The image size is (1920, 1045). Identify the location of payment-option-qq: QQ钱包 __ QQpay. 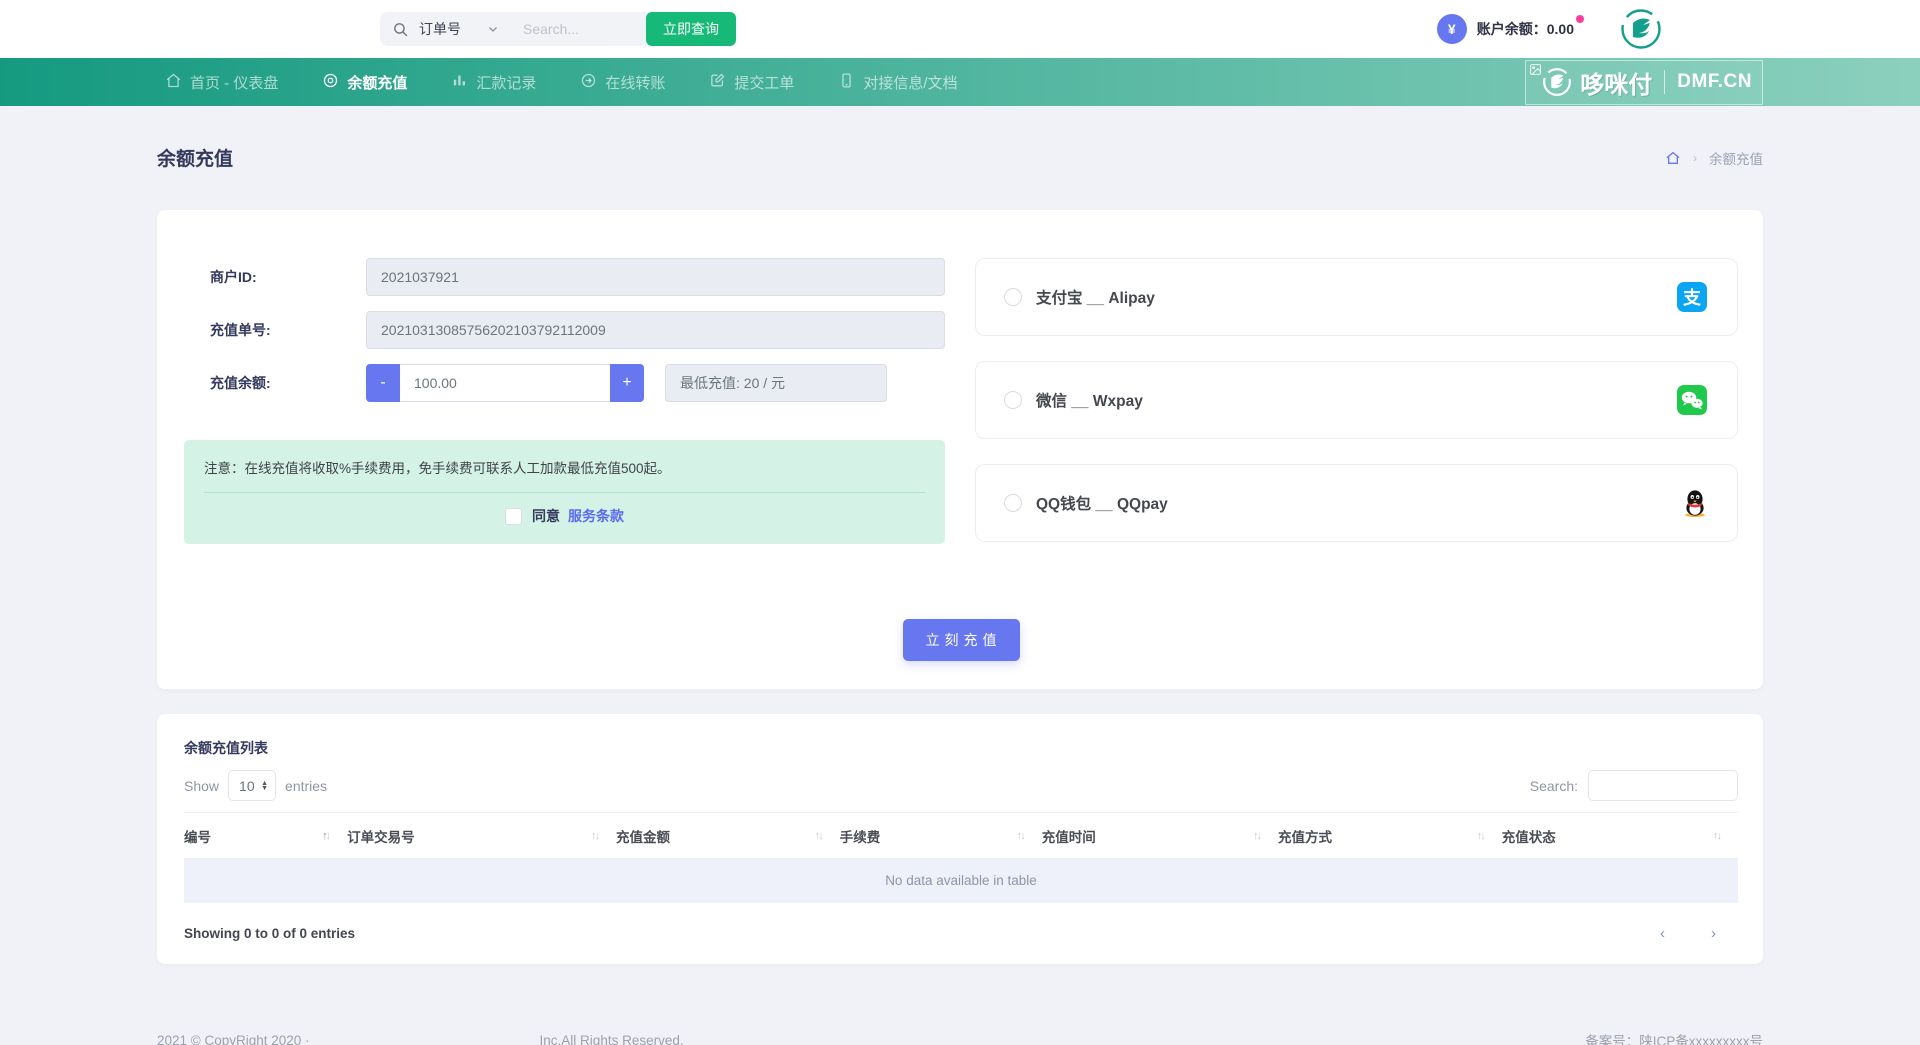
(1356, 503).